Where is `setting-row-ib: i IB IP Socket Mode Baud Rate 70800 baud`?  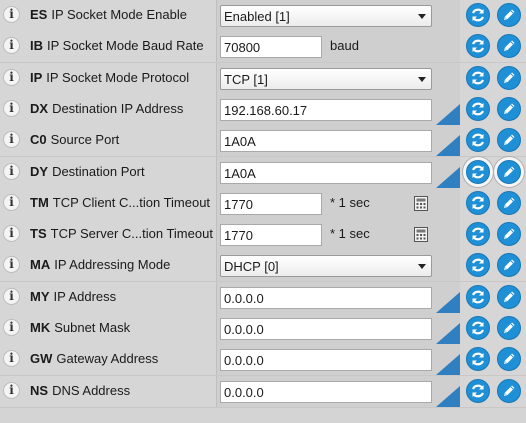
setting-row-ib: i IB IP Socket Mode Baud Rate 70800 baud is located at coordinates (263, 47).